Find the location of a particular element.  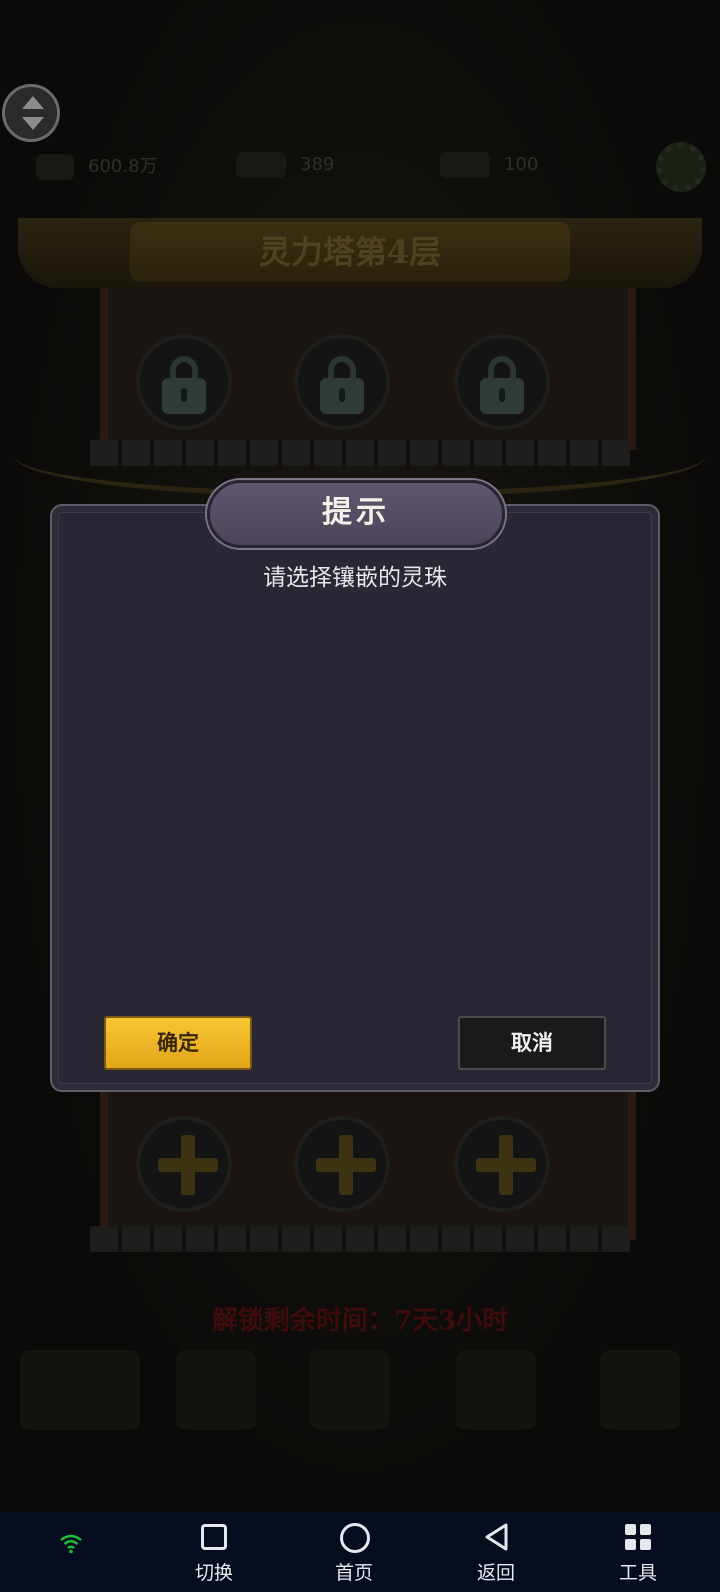

resource-gold: 389 is located at coordinates (285, 165).